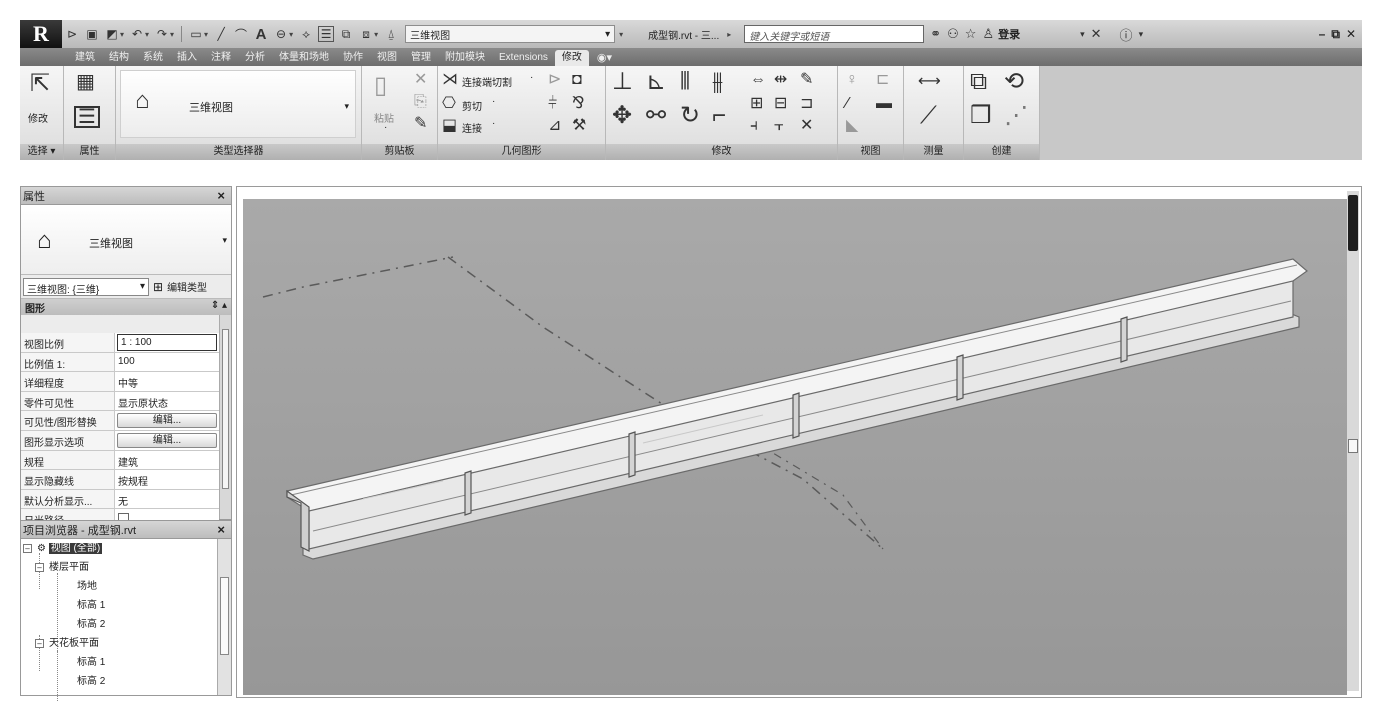  What do you see at coordinates (62, 567) in the screenshot?
I see `tree-item-floor-plans: – 楼层平面` at bounding box center [62, 567].